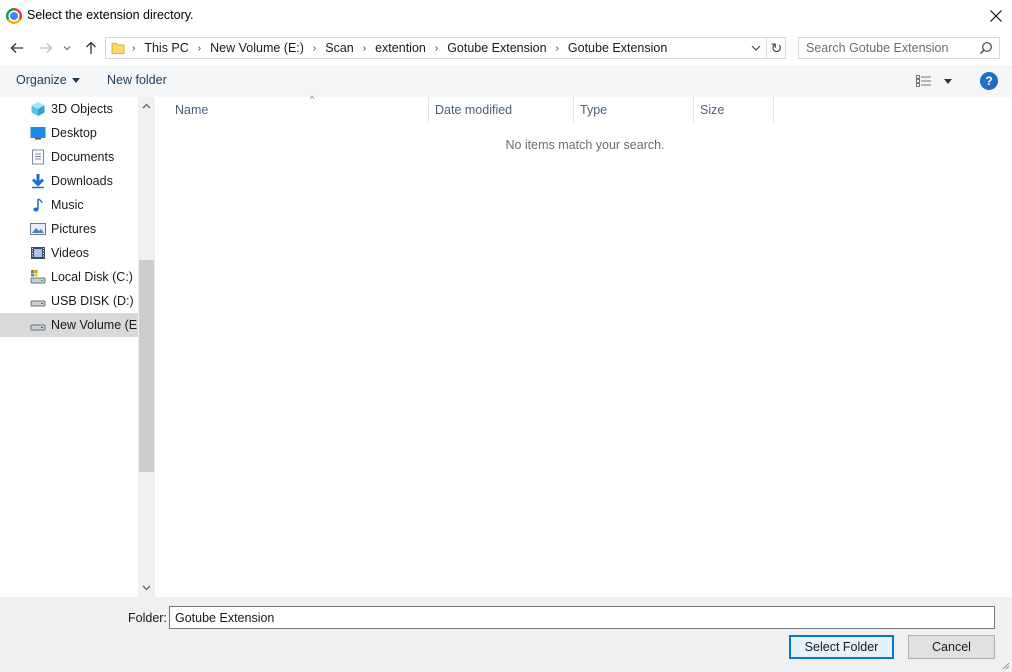  What do you see at coordinates (339, 48) in the screenshot?
I see `breadcrumb-scan: Scan` at bounding box center [339, 48].